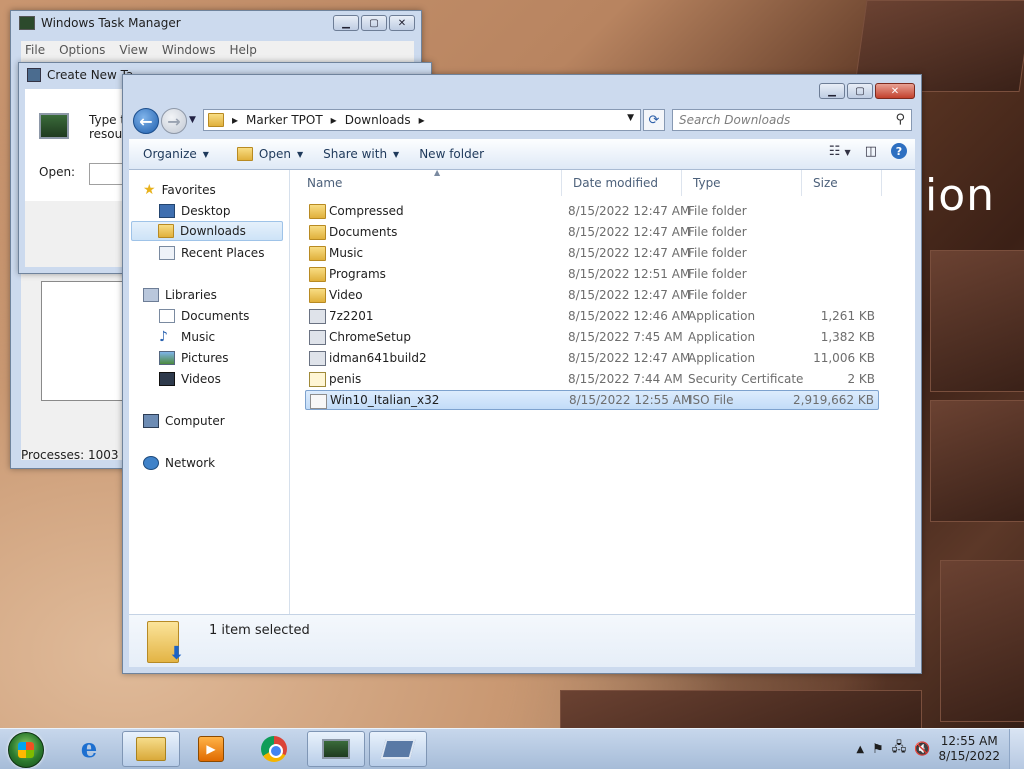 This screenshot has width=1024, height=769. Describe the element at coordinates (969, 741) in the screenshot. I see `clock-time: 12:55 AM` at that location.